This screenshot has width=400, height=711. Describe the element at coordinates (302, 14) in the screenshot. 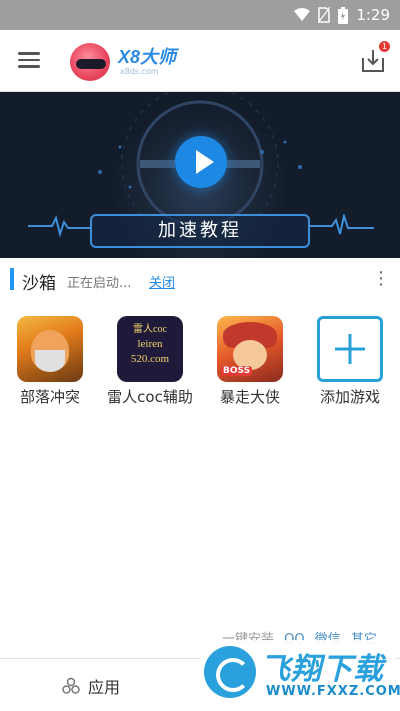

I see `wifi-icon` at that location.